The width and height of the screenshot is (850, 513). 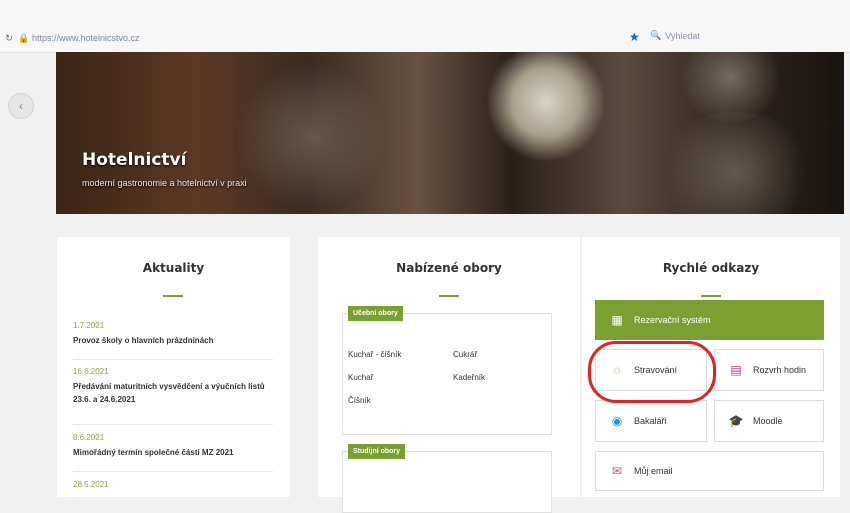 What do you see at coordinates (652, 372) in the screenshot?
I see `highlight-circle` at bounding box center [652, 372].